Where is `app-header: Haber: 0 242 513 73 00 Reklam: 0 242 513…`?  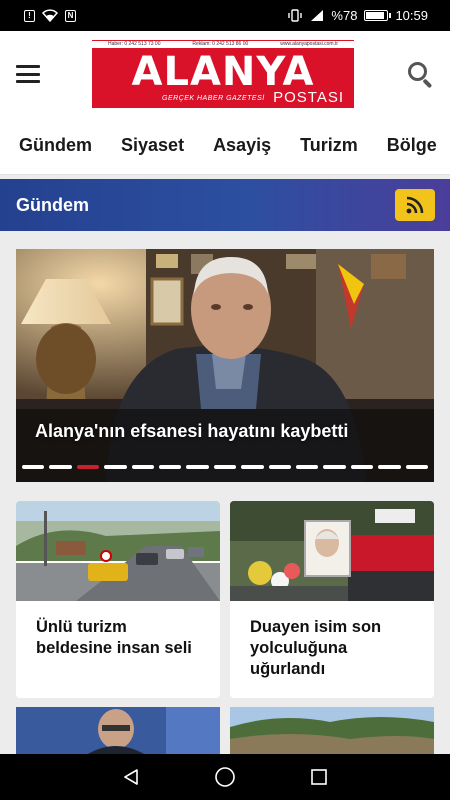 app-header: Haber: 0 242 513 73 00 Reklam: 0 242 513… is located at coordinates (225, 74).